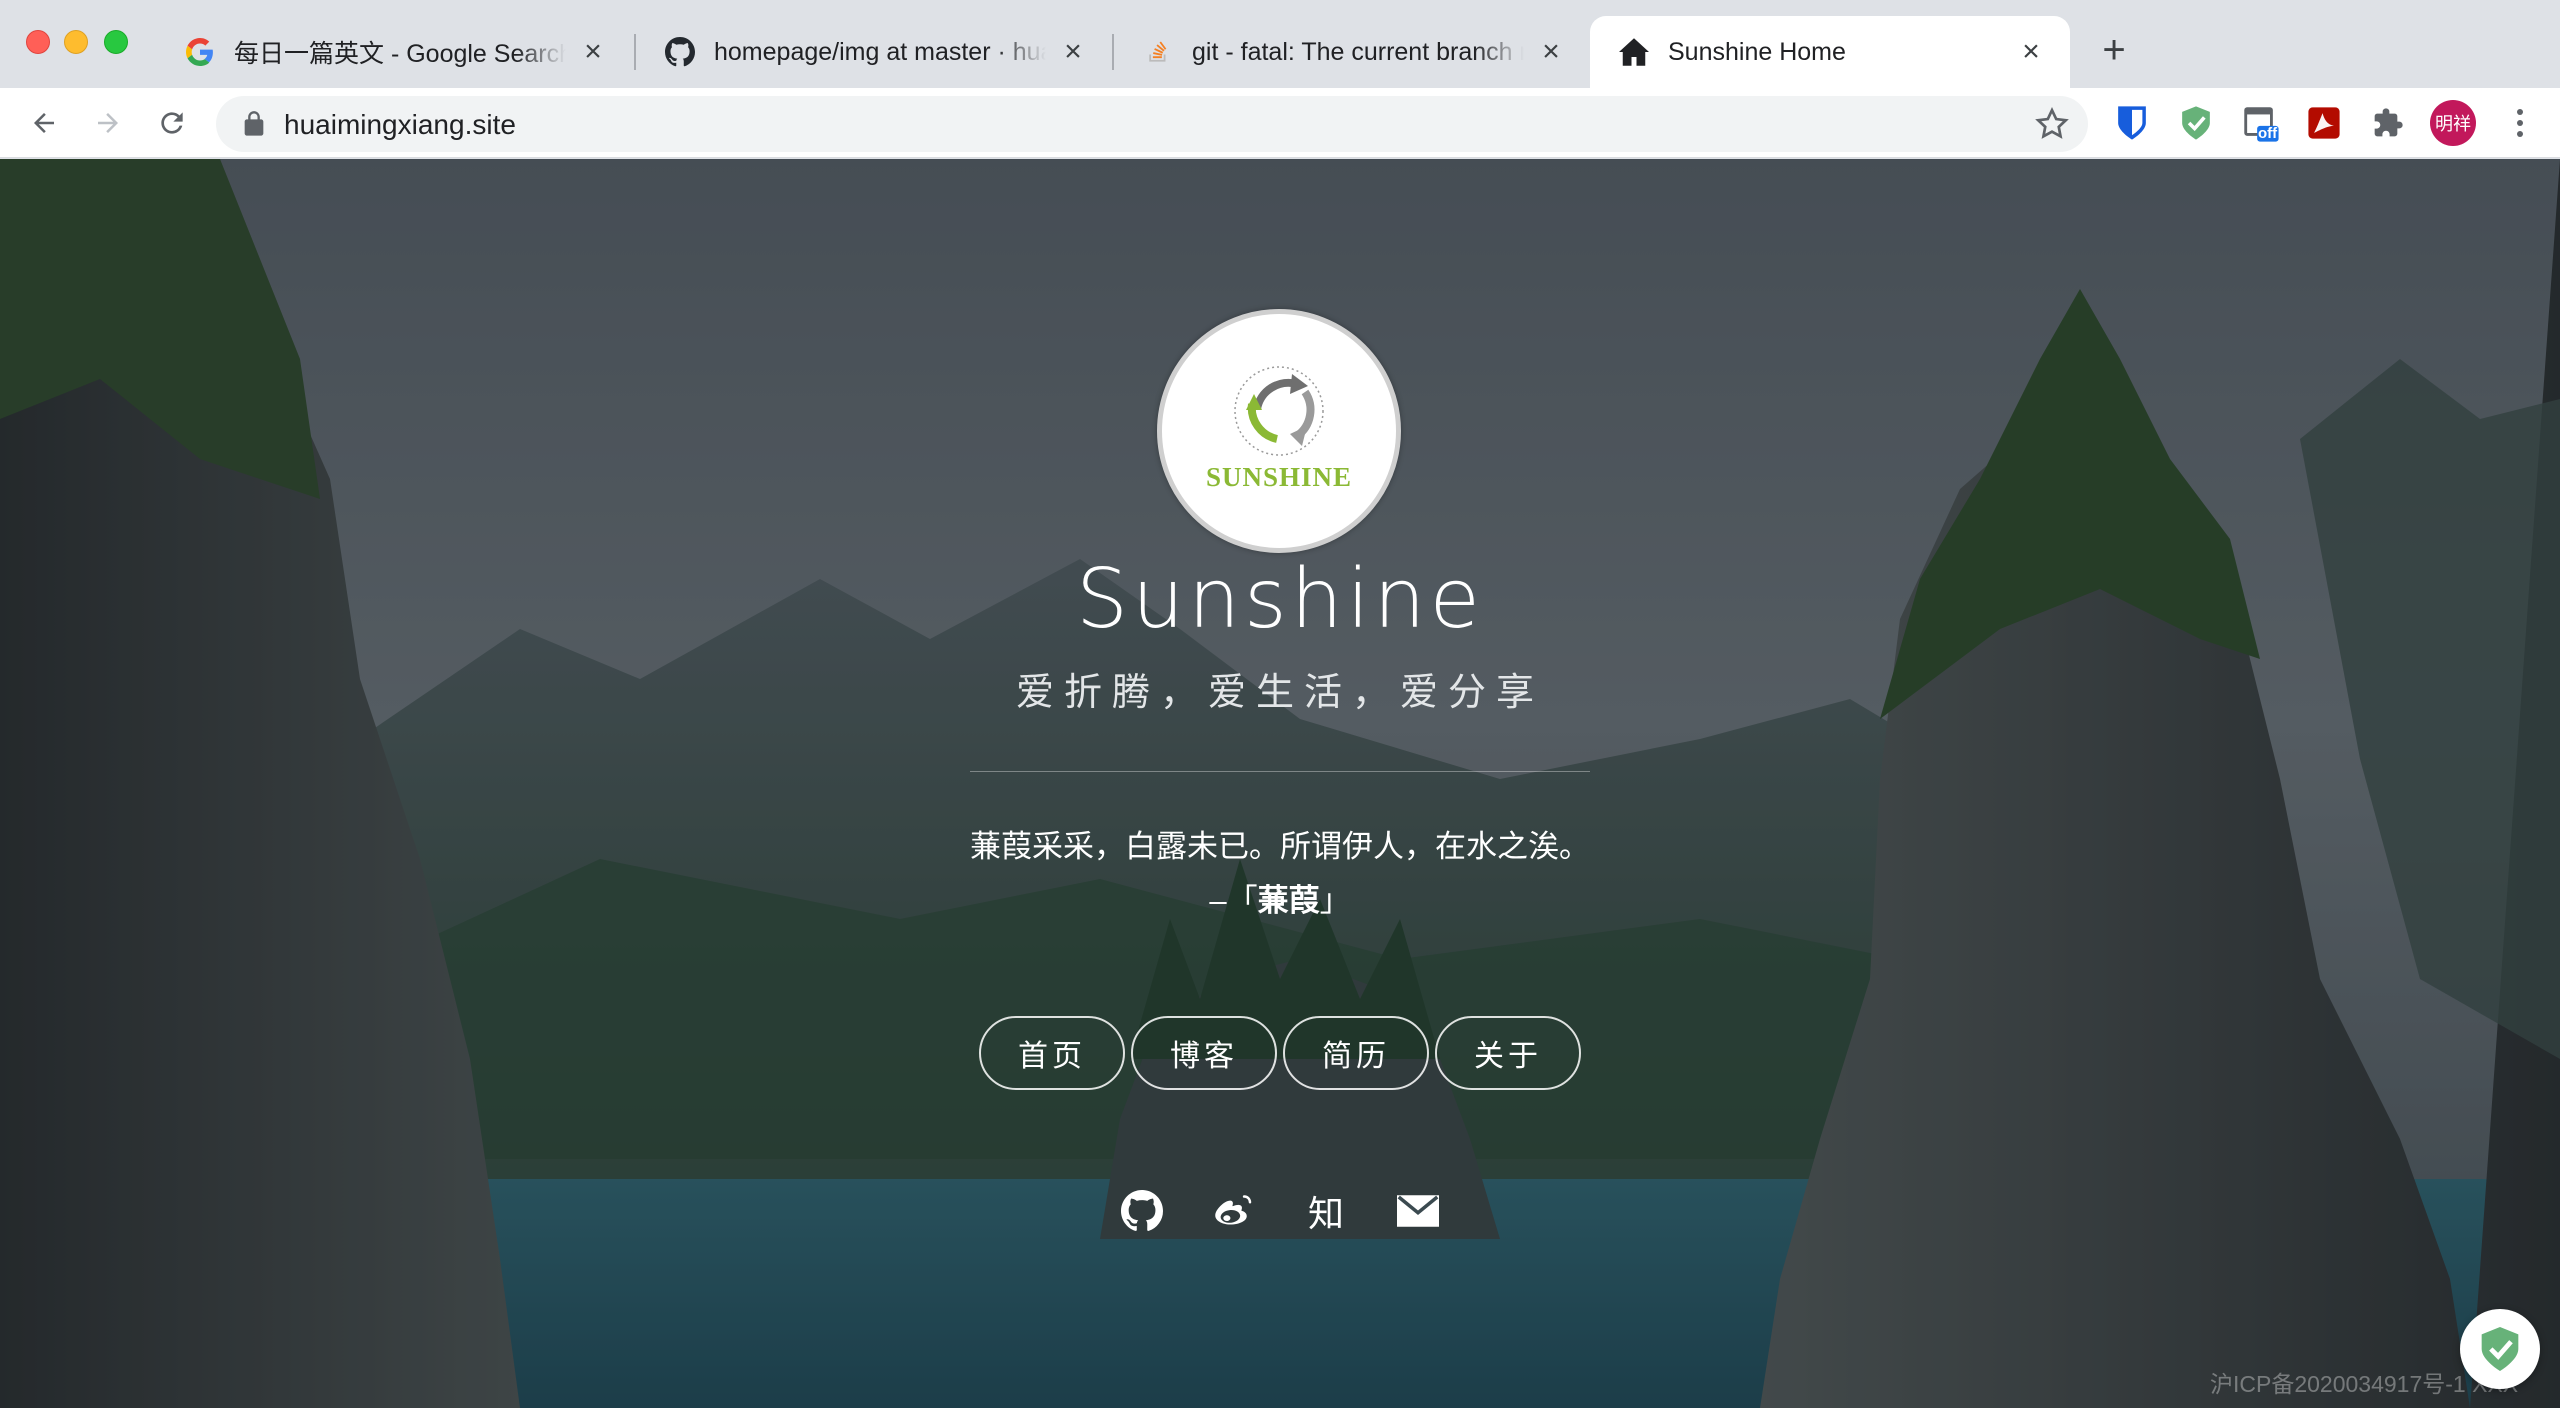 Image resolution: width=2560 pixels, height=1408 pixels. Describe the element at coordinates (1418, 1211) in the screenshot. I see `mail-icon` at that location.